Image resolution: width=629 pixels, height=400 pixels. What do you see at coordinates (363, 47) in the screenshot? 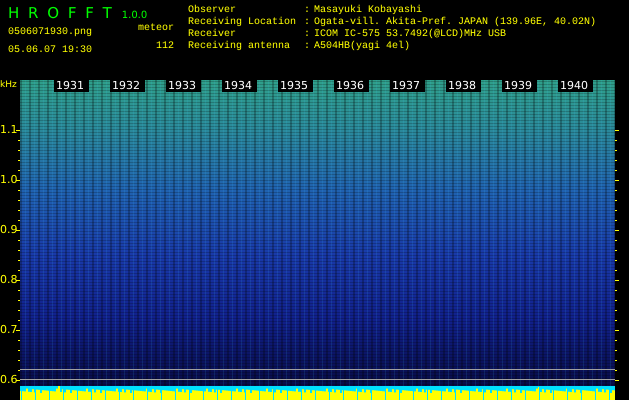
I see `field-value: A504HB(yagi 4el)` at bounding box center [363, 47].